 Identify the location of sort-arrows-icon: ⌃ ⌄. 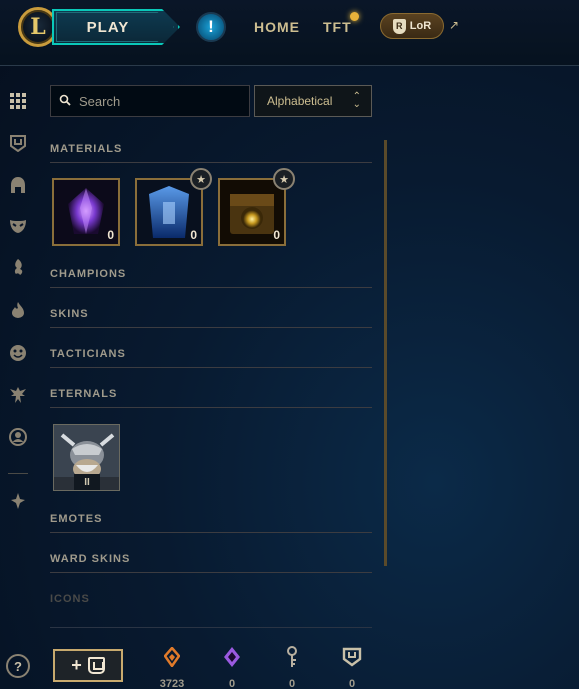
(356, 100).